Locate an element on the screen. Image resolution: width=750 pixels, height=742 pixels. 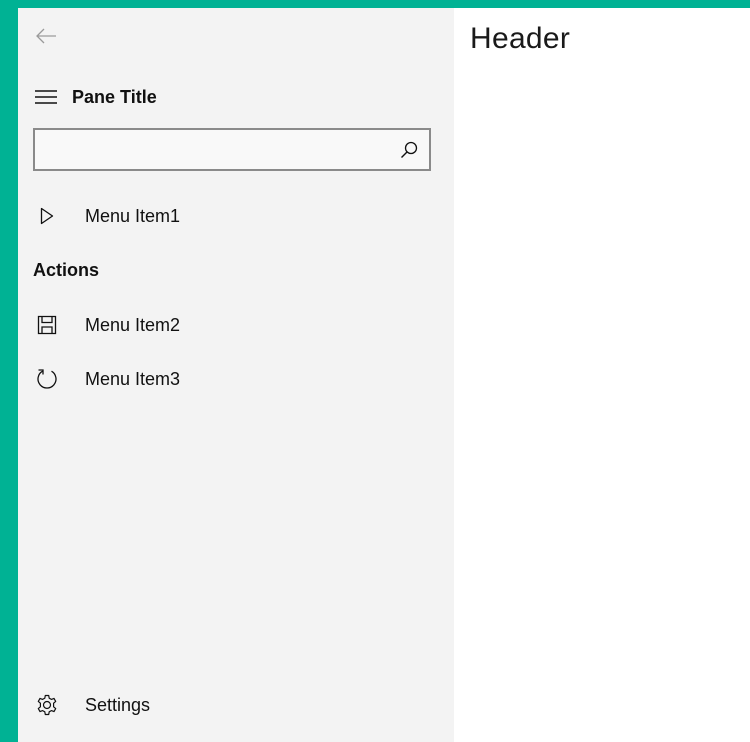
search-icon is located at coordinates (409, 149).